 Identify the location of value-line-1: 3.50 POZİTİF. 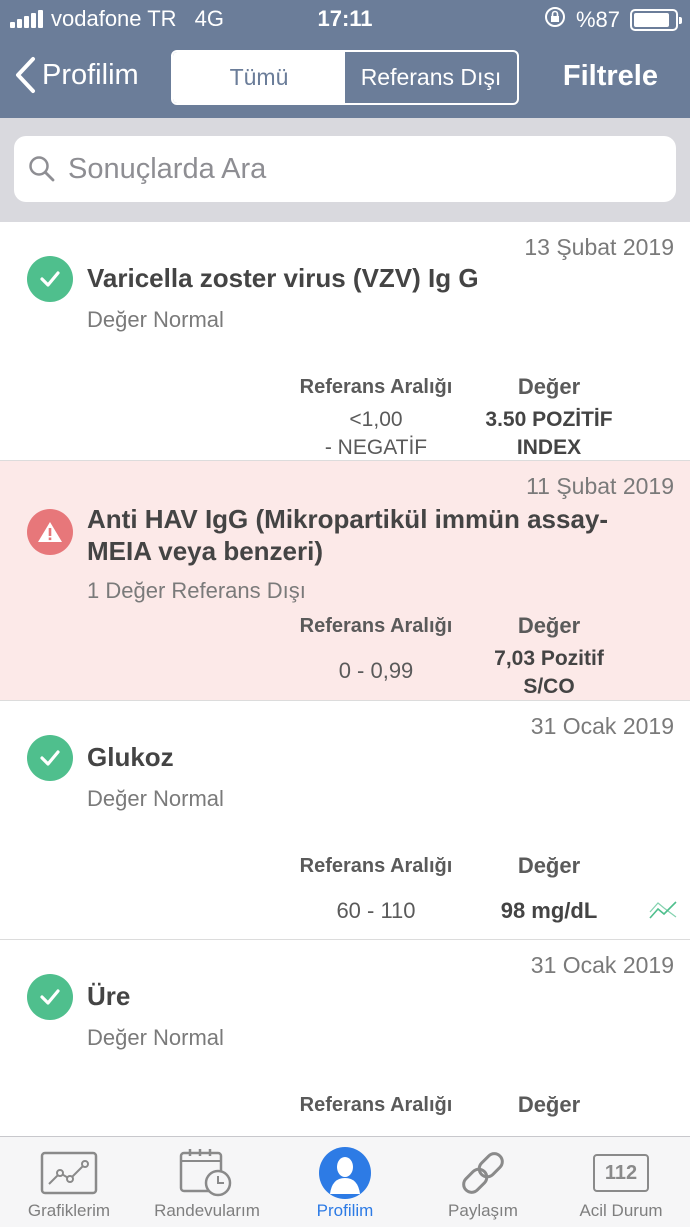
(549, 419).